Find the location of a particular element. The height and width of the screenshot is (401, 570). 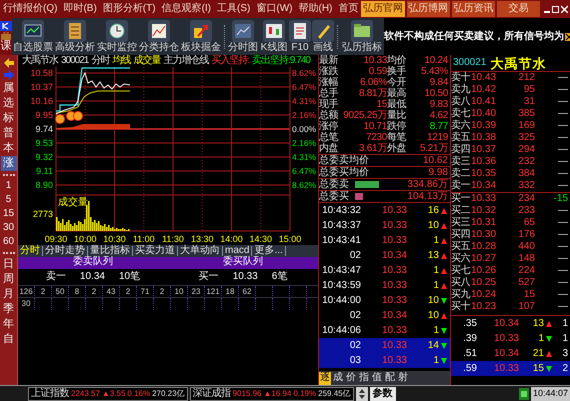

period-item: 60 is located at coordinates (8, 242).